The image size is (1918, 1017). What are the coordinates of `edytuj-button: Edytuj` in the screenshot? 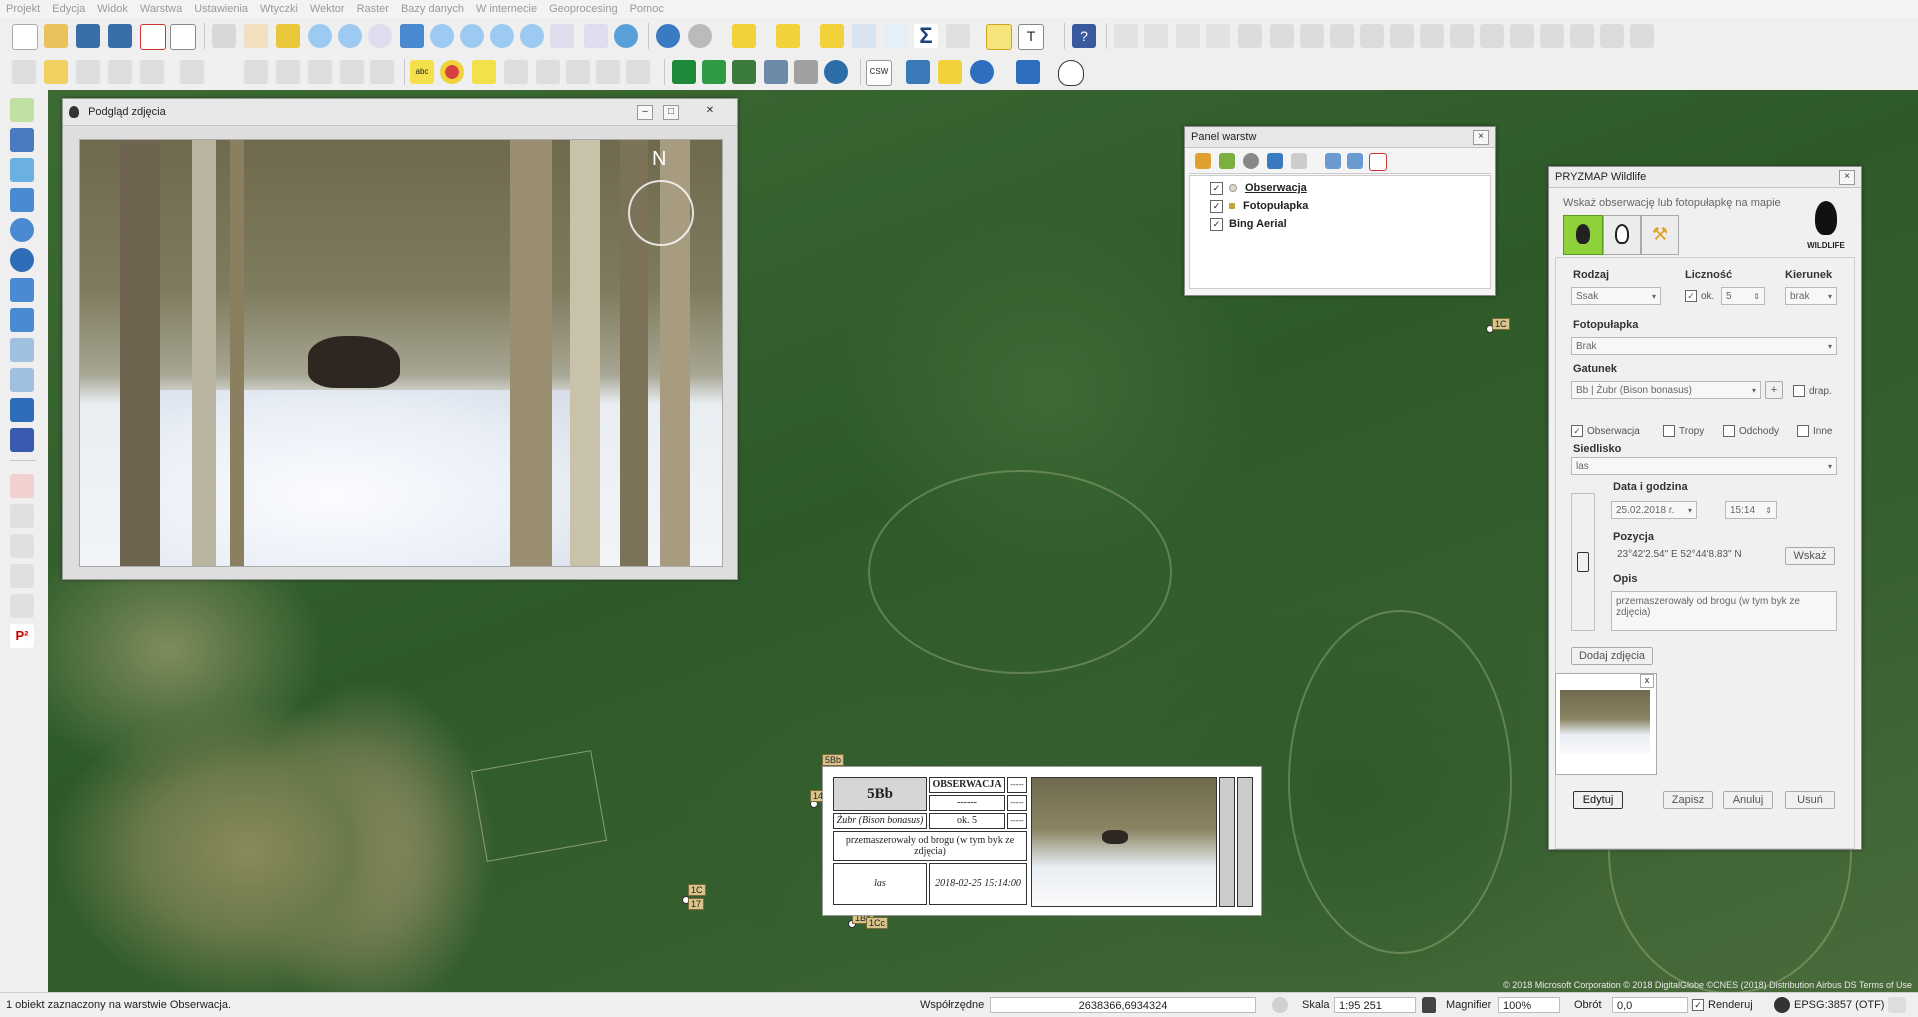 It's located at (1598, 800).